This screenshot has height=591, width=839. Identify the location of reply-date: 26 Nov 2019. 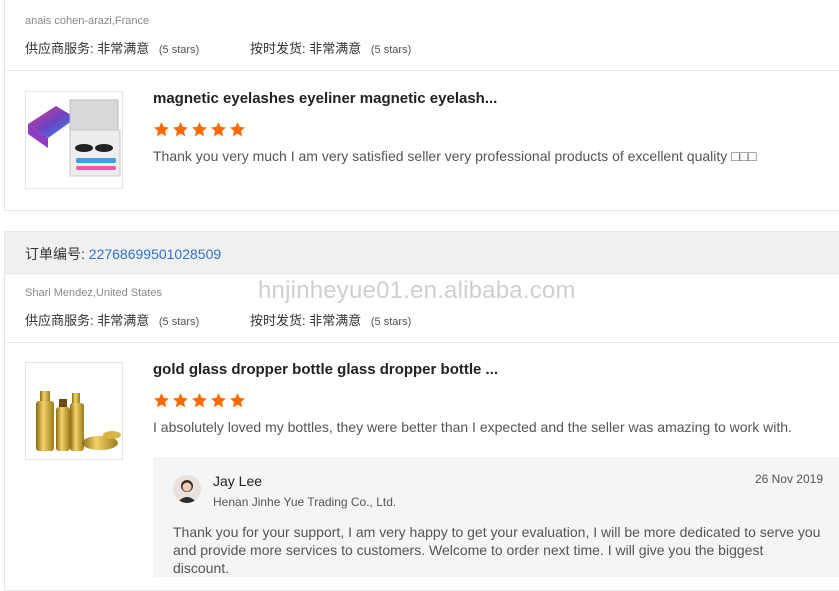
(788, 479).